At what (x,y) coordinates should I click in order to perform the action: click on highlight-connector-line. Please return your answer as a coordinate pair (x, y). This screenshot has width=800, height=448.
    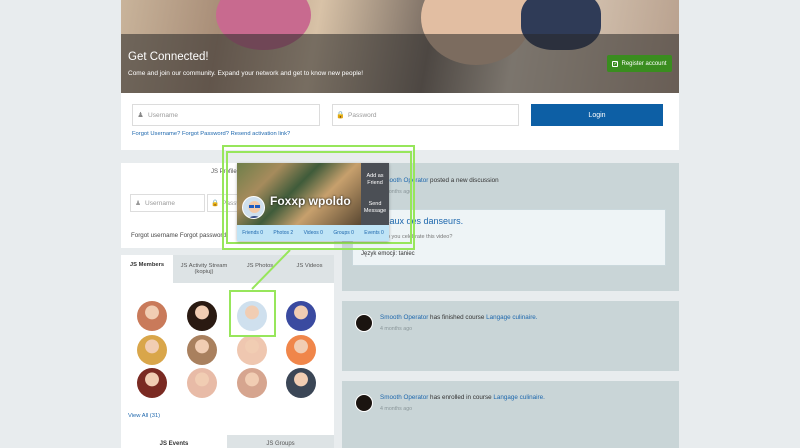
    Looking at the image, I should click on (271, 269).